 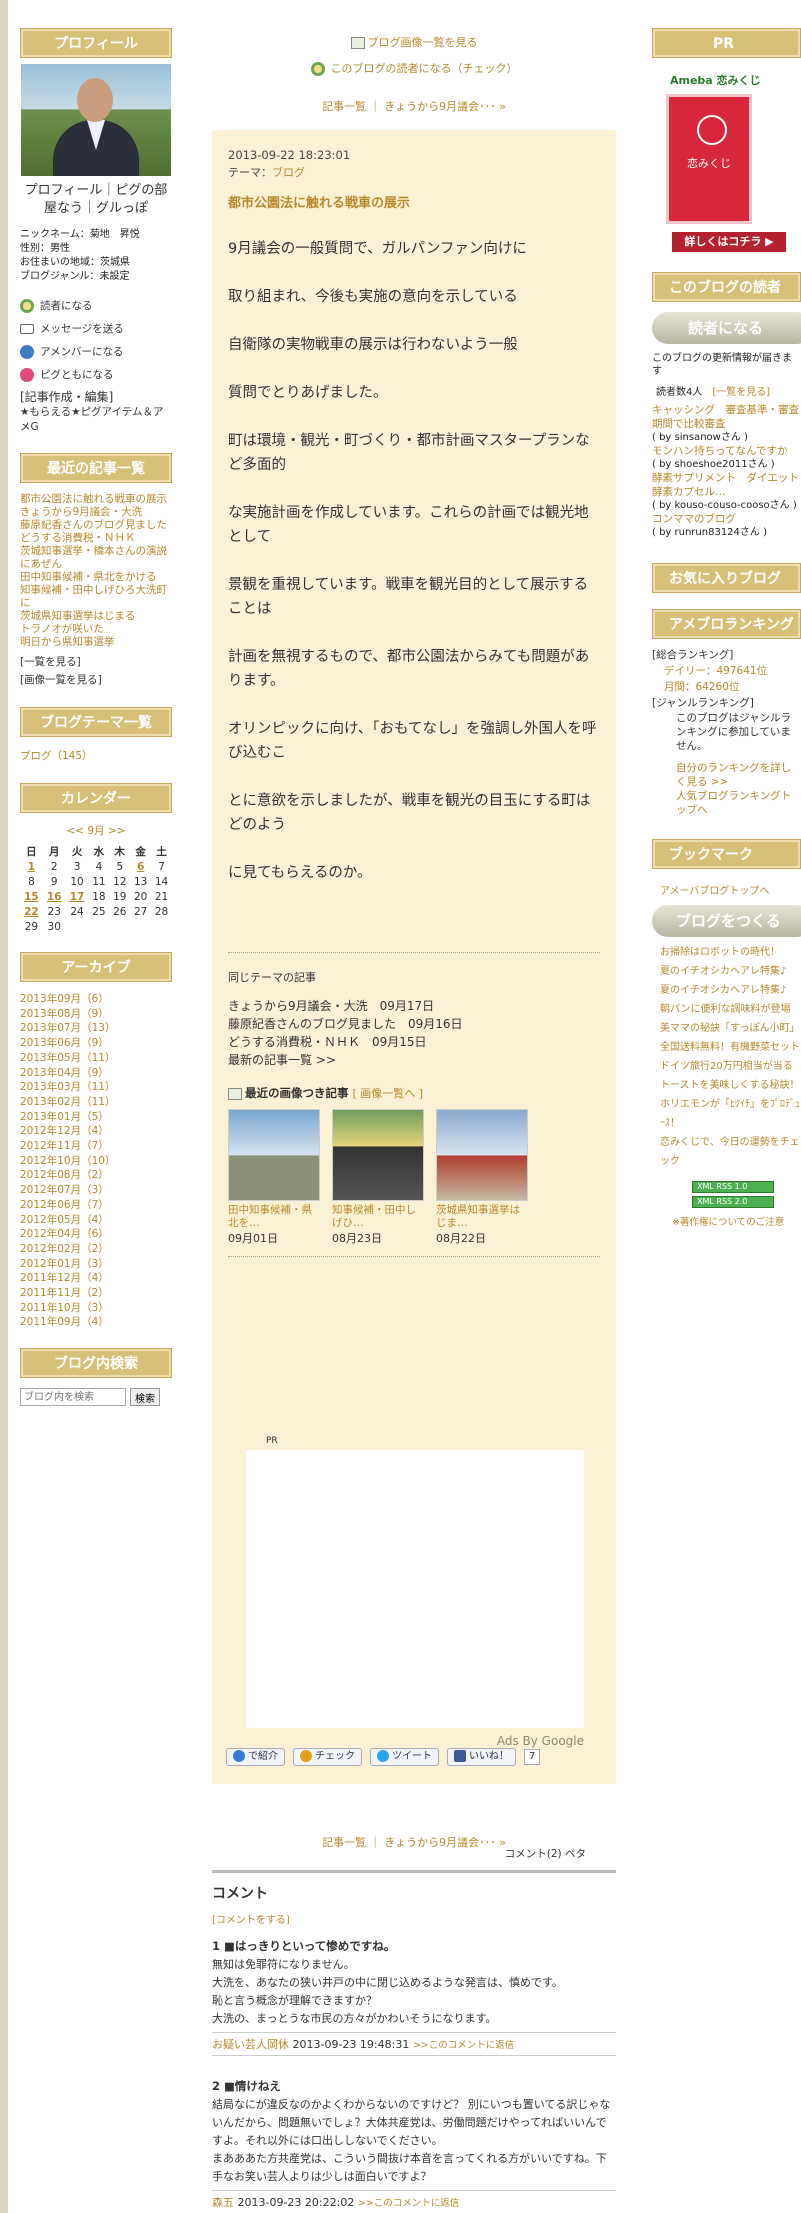 What do you see at coordinates (96, 1117) in the screenshot?
I see `archive-item: 2013年01月（5）` at bounding box center [96, 1117].